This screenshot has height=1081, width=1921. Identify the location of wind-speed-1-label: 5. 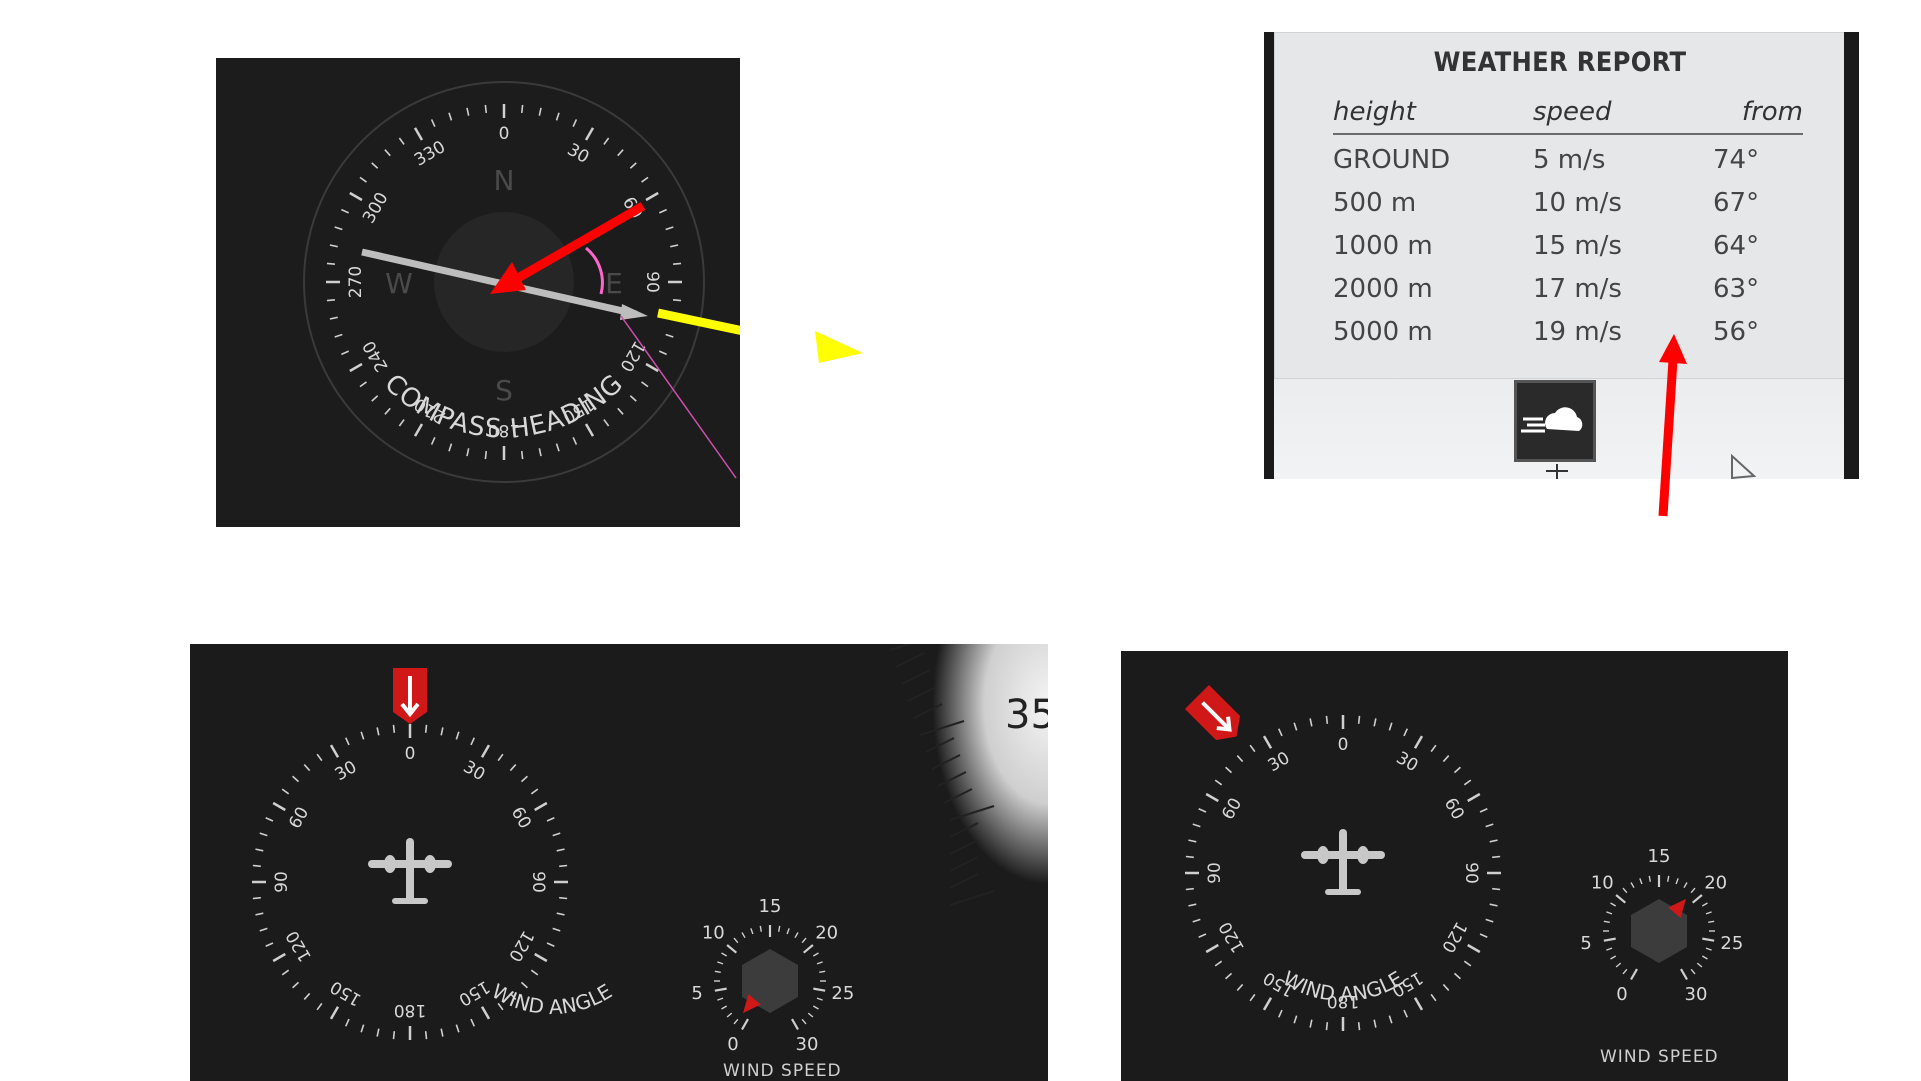
(696, 993).